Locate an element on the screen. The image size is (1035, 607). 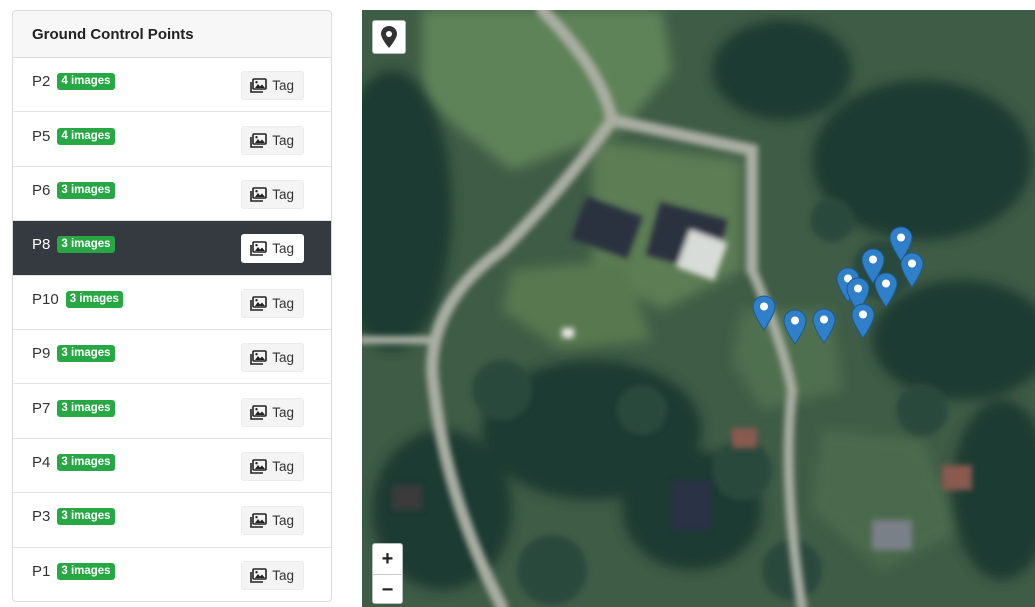
gcp-name: P9 is located at coordinates (41, 354).